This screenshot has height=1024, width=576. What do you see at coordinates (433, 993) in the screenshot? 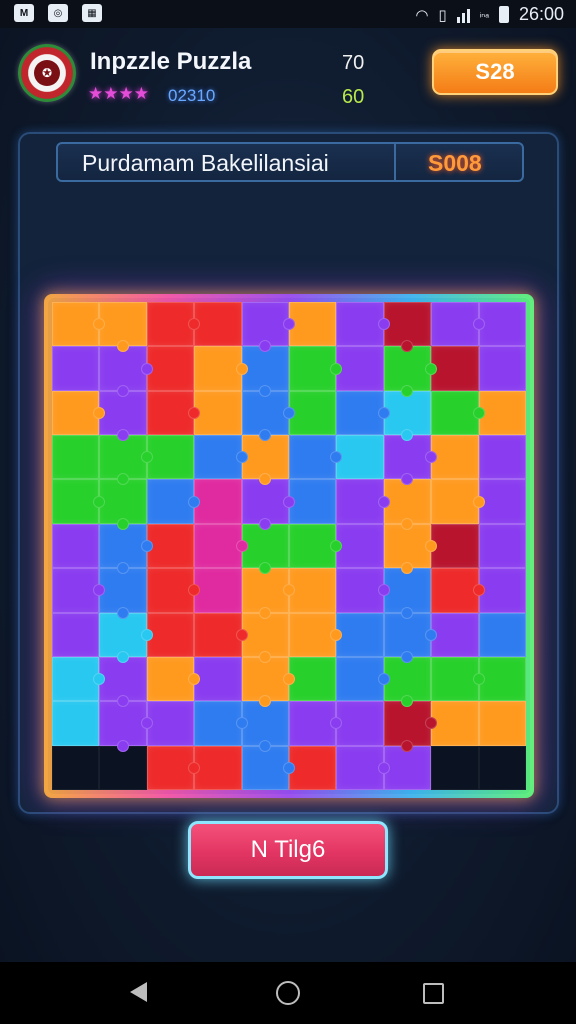
I see `recent-apps-icon` at bounding box center [433, 993].